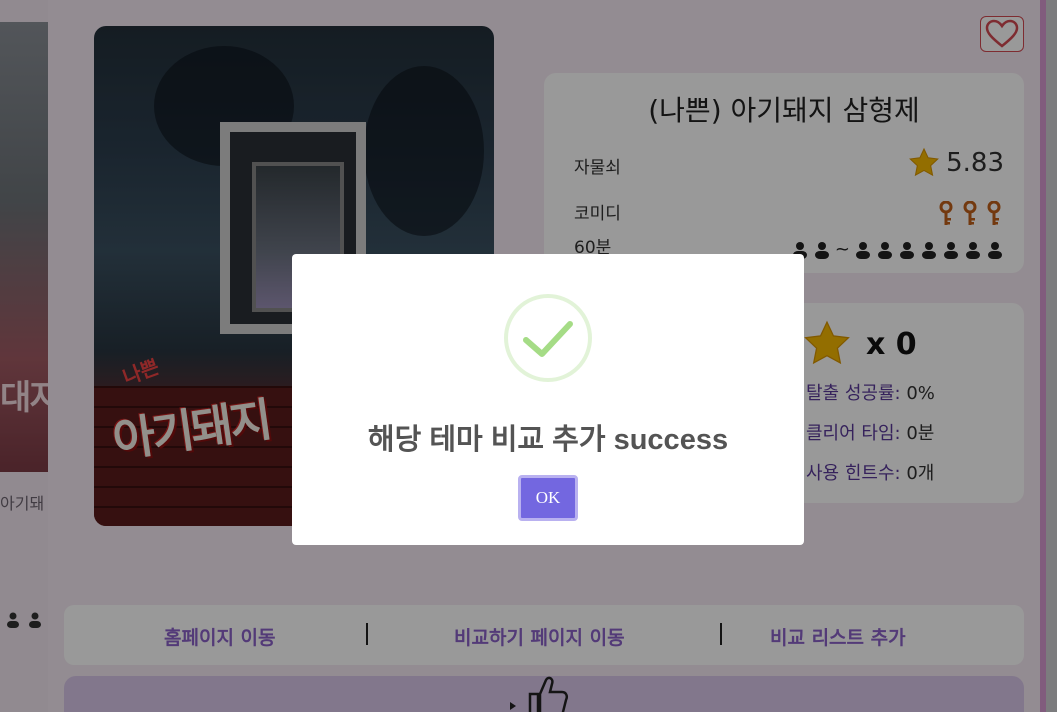  What do you see at coordinates (548, 440) in the screenshot?
I see `dialog-title: 해당 테마 비교 추가 success` at bounding box center [548, 440].